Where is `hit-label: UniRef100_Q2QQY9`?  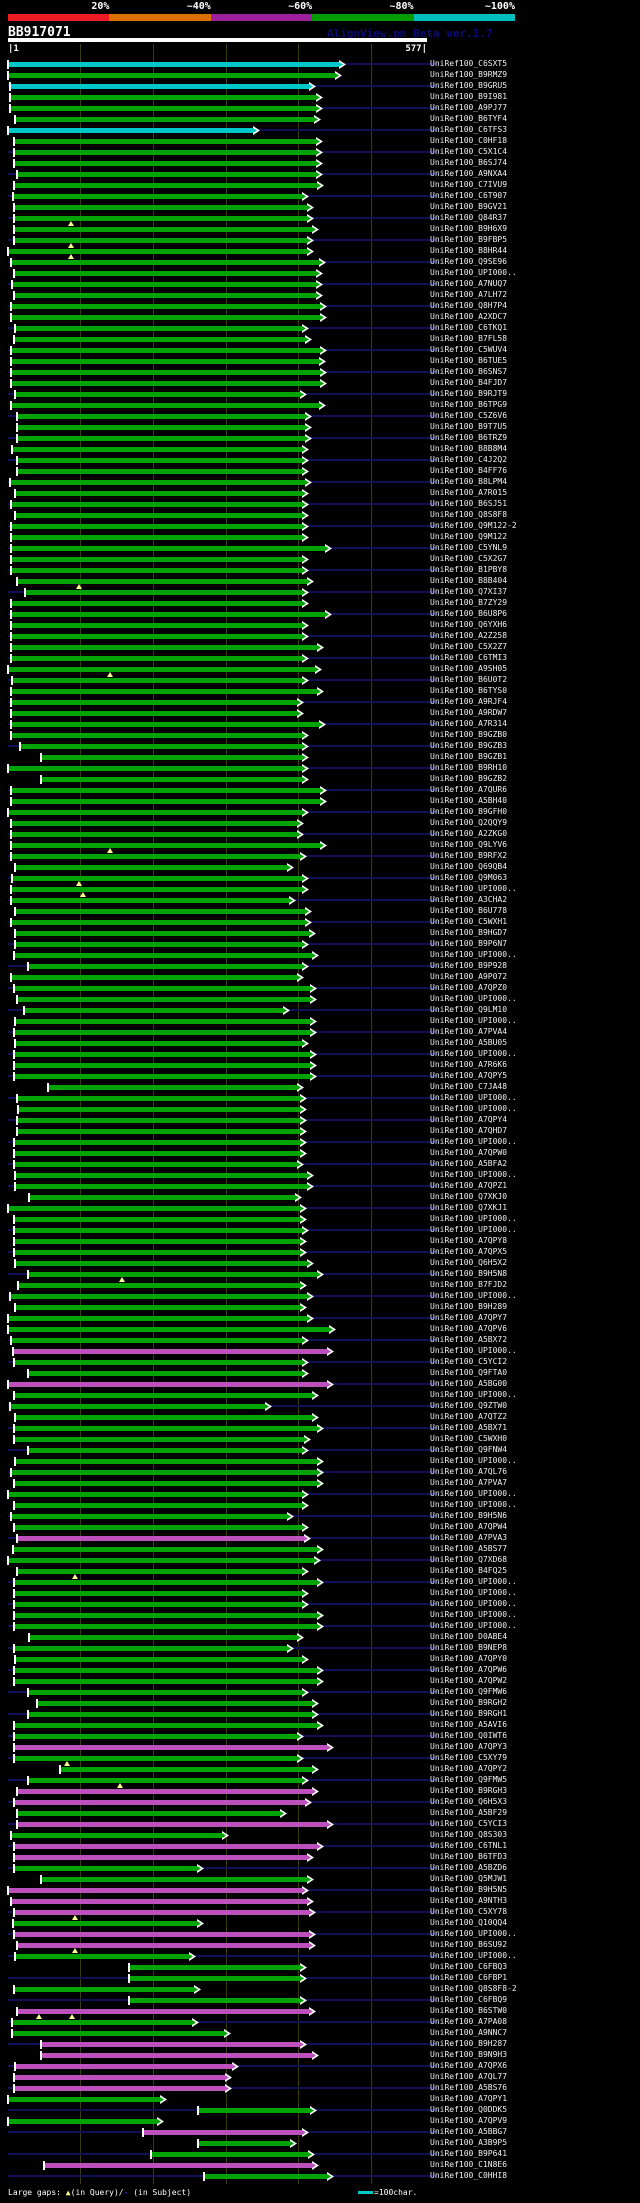
hit-label: UniRef100_Q2QQY9 is located at coordinates (468, 823).